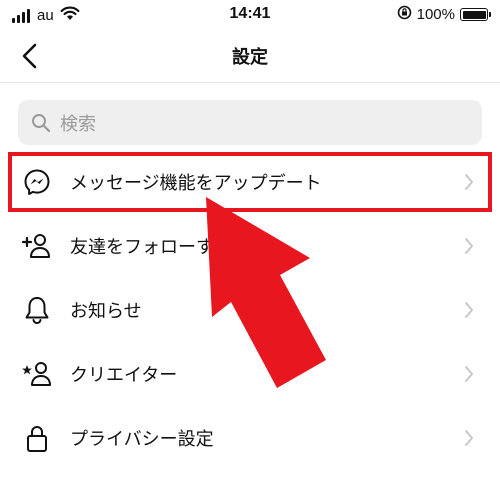 The width and height of the screenshot is (500, 478). I want to click on annotation-arrow-icon, so click(266, 292).